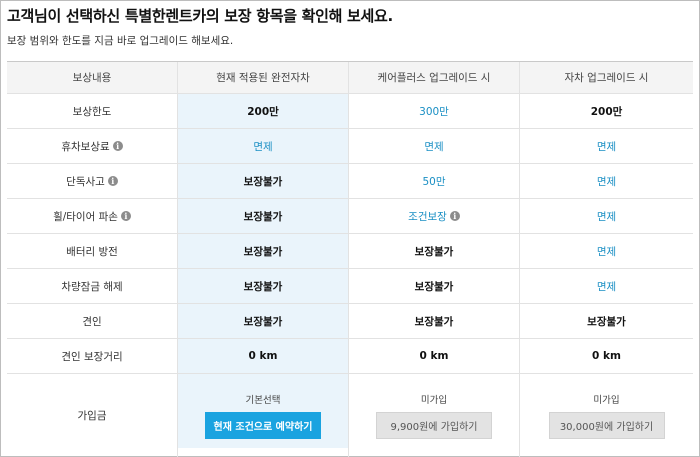 The height and width of the screenshot is (457, 700). Describe the element at coordinates (262, 356) in the screenshot. I see `current-plan-value: 0 km` at that location.